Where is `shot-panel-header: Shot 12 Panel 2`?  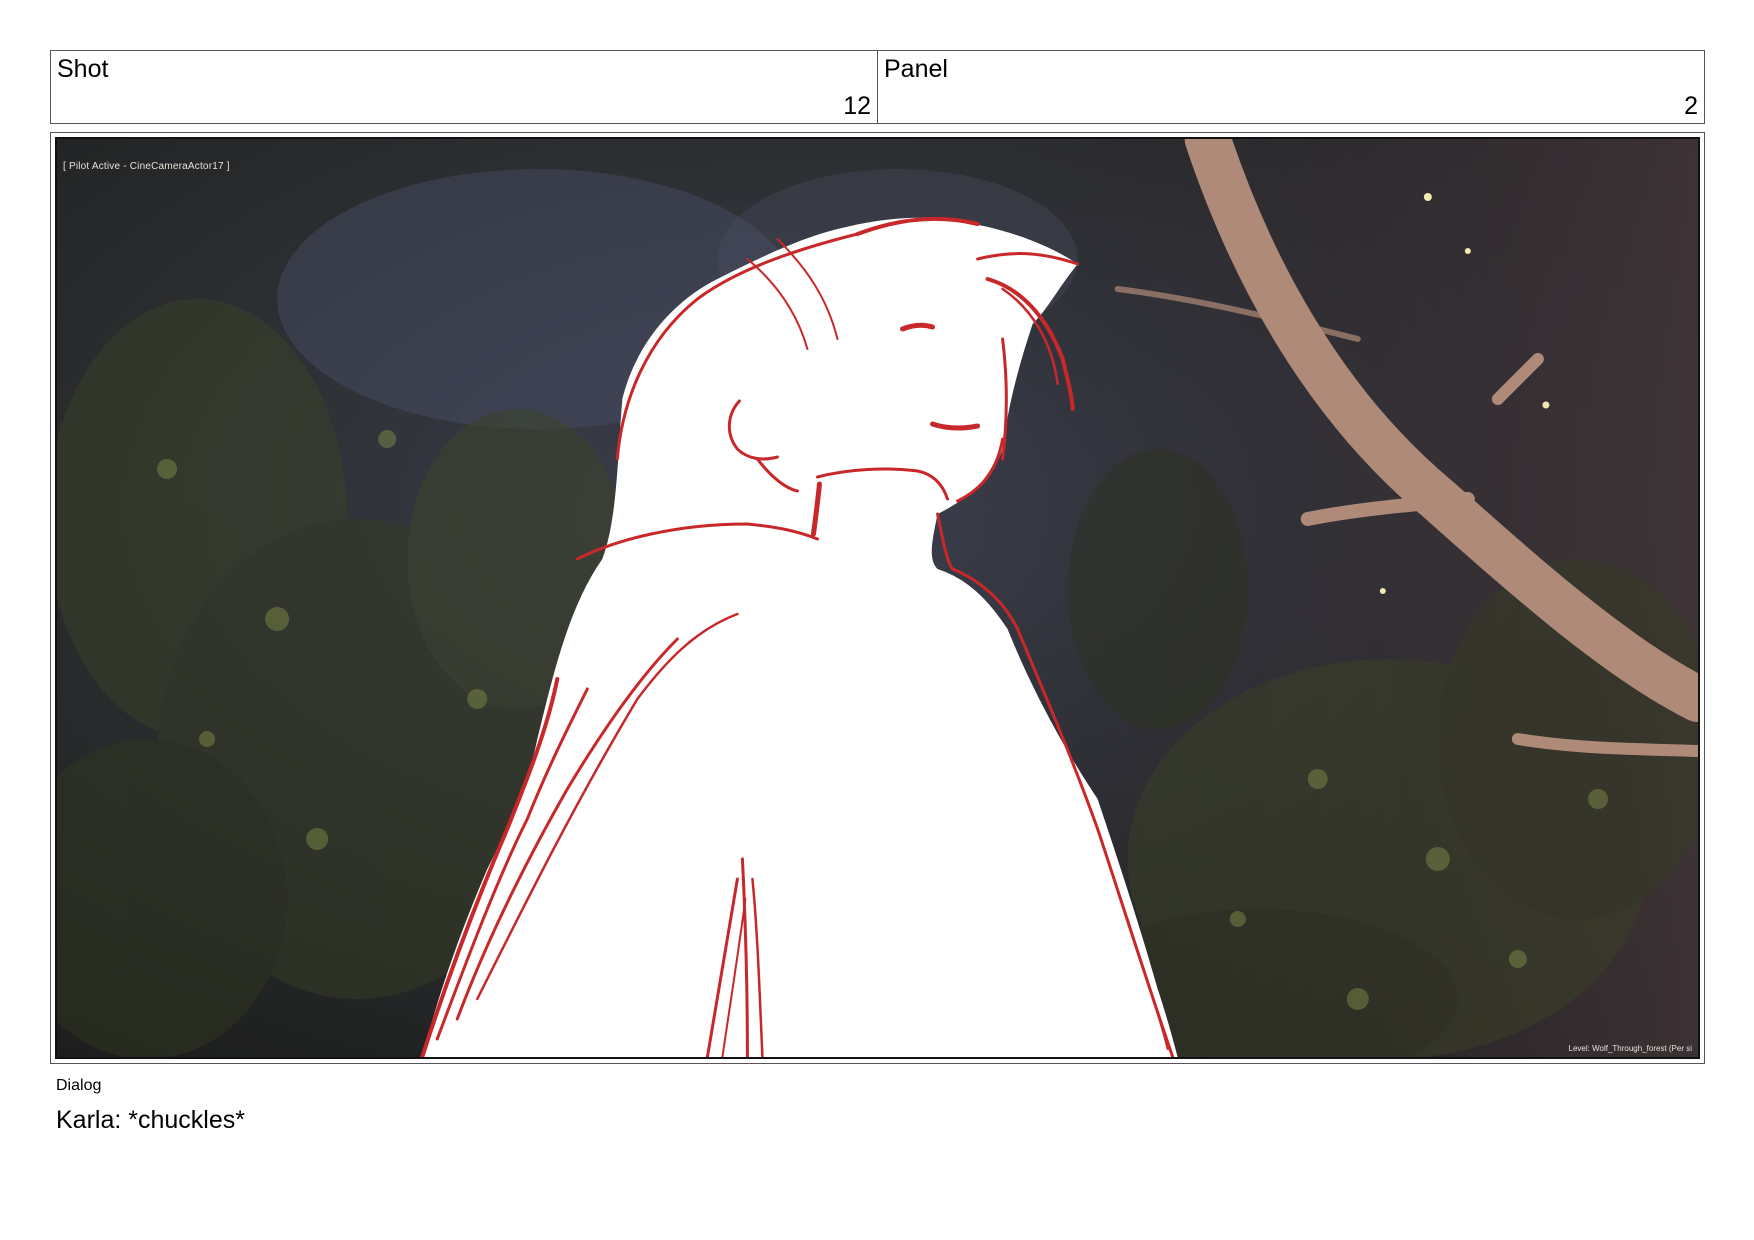
shot-panel-header: Shot 12 Panel 2 is located at coordinates (877, 87).